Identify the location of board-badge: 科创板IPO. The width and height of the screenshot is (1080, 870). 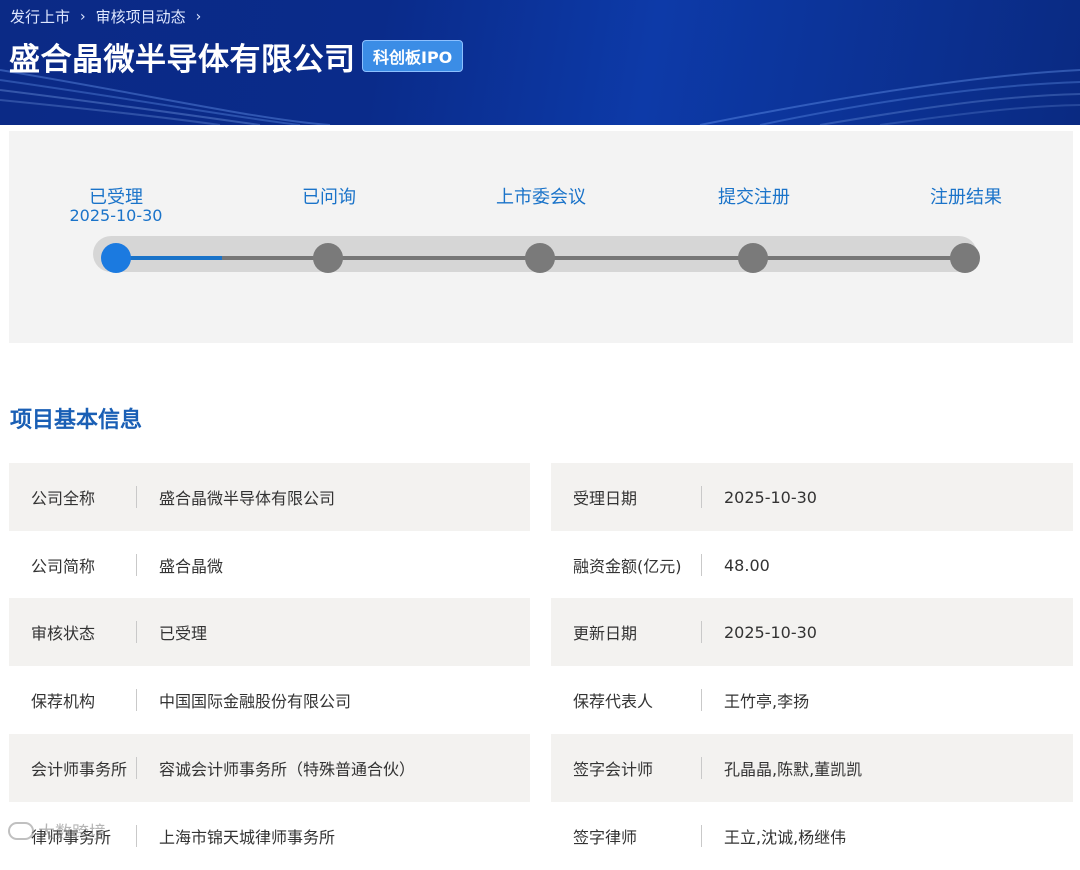
(413, 56).